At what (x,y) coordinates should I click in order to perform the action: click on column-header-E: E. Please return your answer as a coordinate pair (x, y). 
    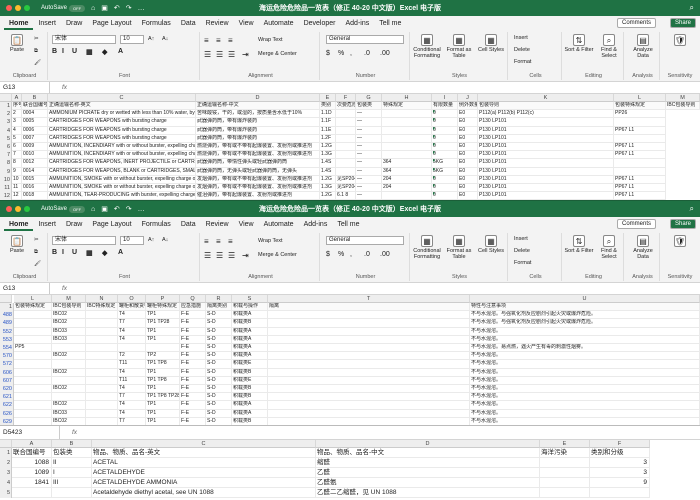
    Looking at the image, I should click on (565, 444).